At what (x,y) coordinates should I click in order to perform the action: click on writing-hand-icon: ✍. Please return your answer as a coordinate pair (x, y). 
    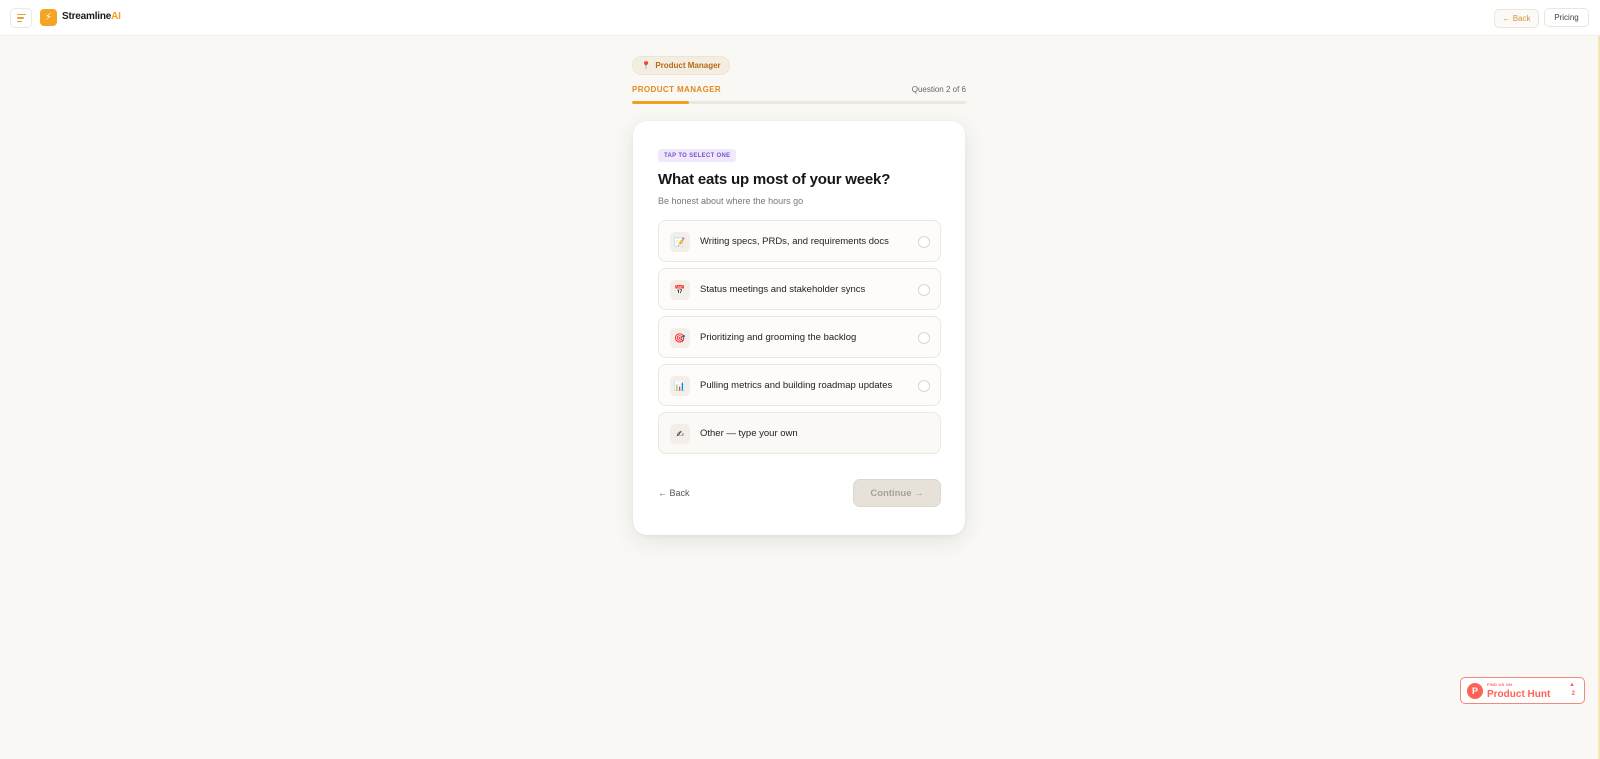
    Looking at the image, I should click on (680, 434).